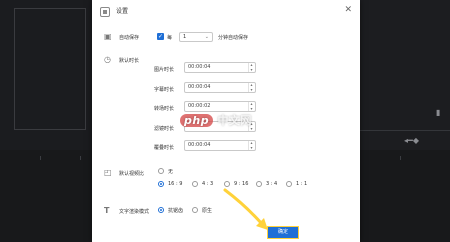 This screenshot has height=242, width=450. I want to click on transition-duration-input: 00:00:02 ▴ ▾, so click(220, 106).